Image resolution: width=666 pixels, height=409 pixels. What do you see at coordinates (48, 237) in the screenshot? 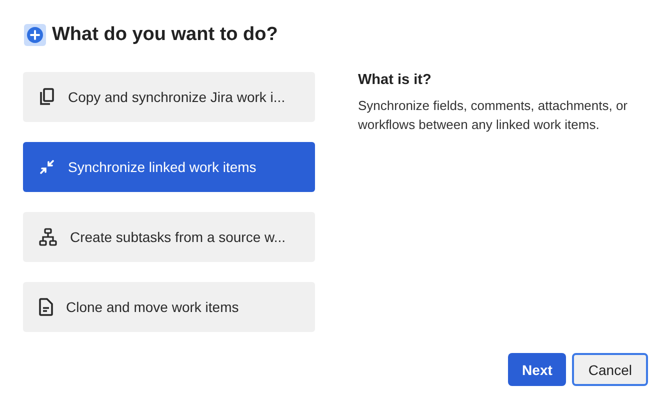
I see `hierarchy-icon` at bounding box center [48, 237].